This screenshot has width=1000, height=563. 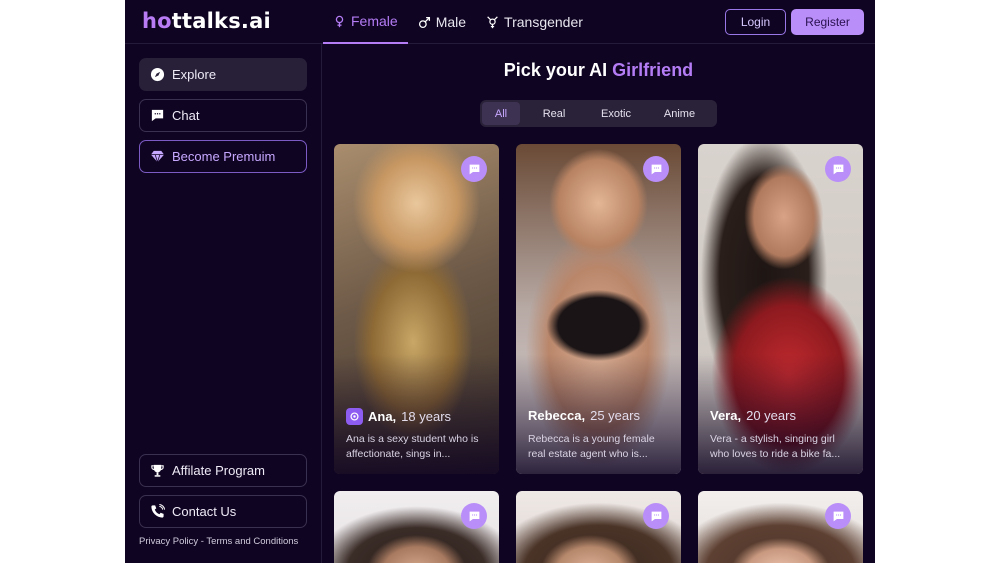 What do you see at coordinates (158, 511) in the screenshot?
I see `phone-icon` at bounding box center [158, 511].